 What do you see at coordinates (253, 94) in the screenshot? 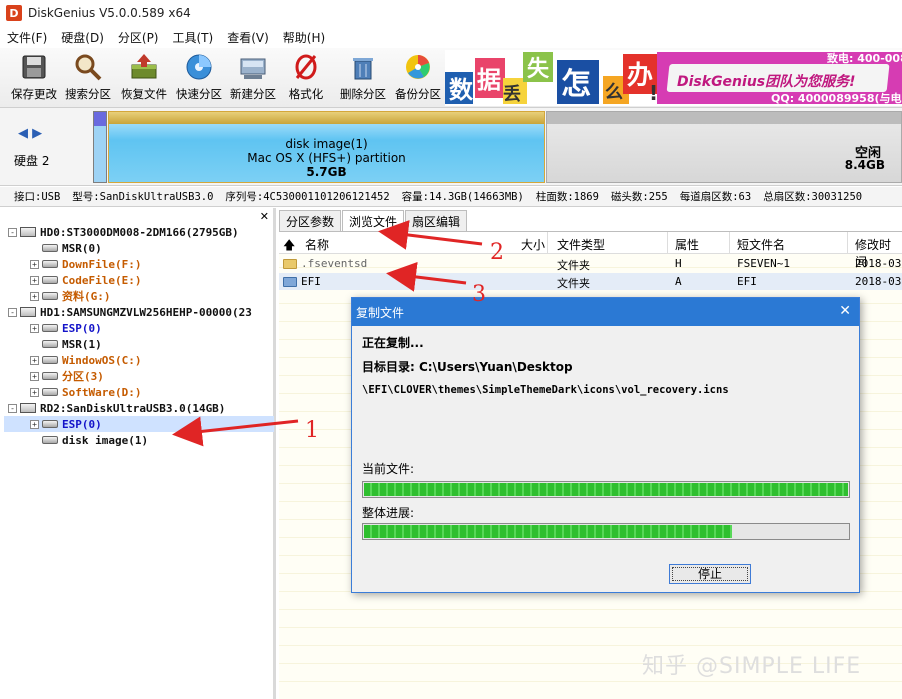
I see `toolbar-label: 新建分区` at bounding box center [253, 94].